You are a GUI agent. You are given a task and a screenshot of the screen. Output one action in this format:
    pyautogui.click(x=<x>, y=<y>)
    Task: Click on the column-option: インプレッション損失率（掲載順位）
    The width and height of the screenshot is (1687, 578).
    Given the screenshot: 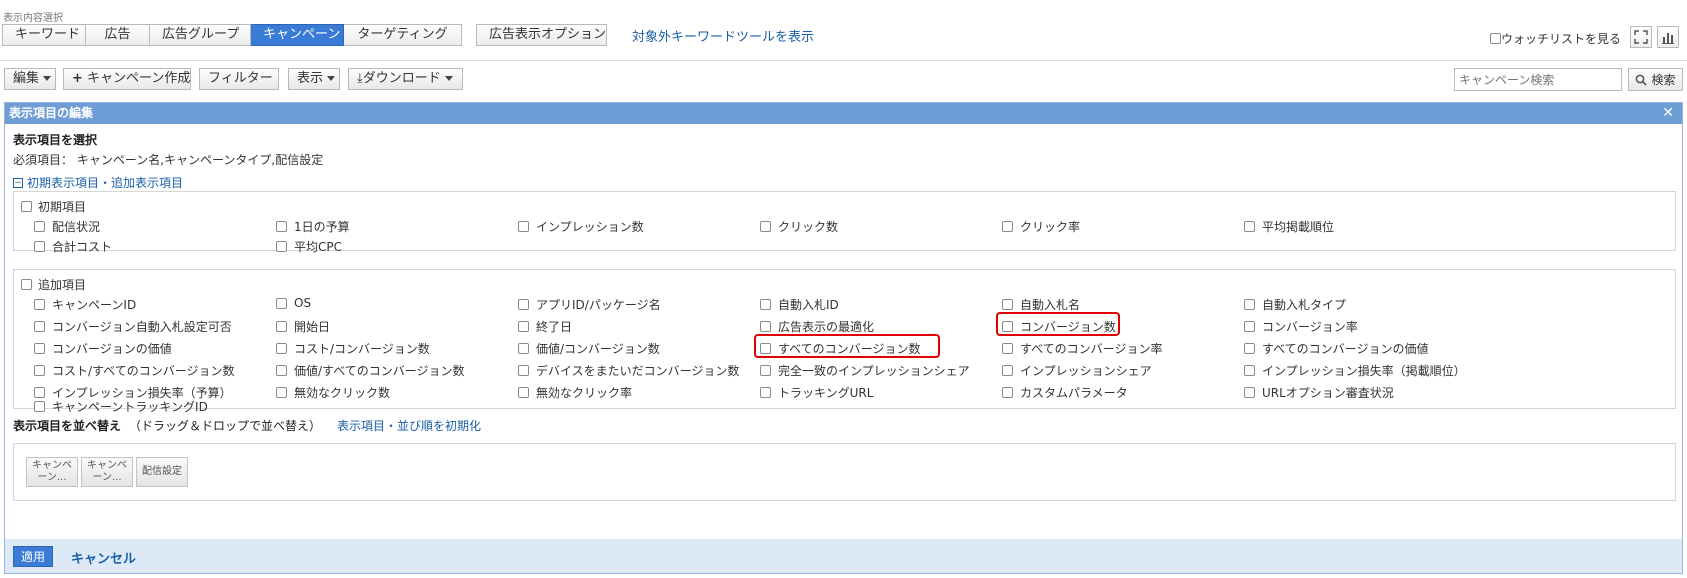 What is the action you would take?
    pyautogui.click(x=1355, y=370)
    